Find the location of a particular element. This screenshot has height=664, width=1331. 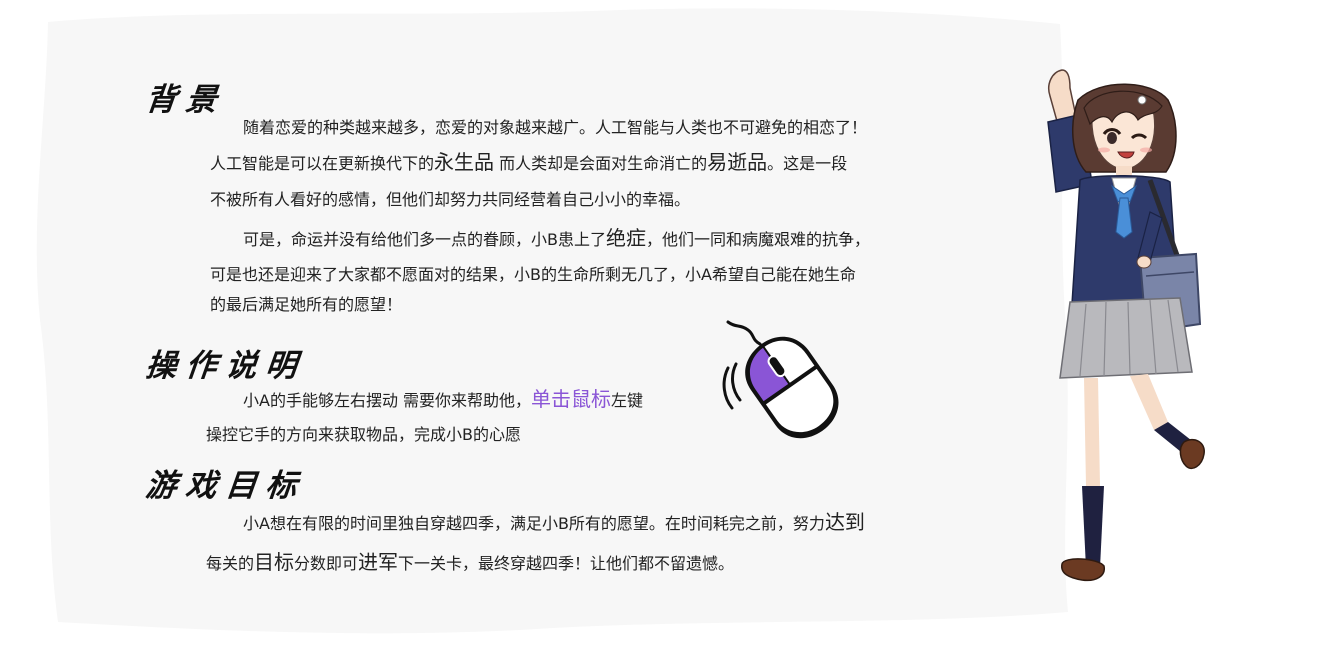

background-heading: 背景 is located at coordinates (185, 100).